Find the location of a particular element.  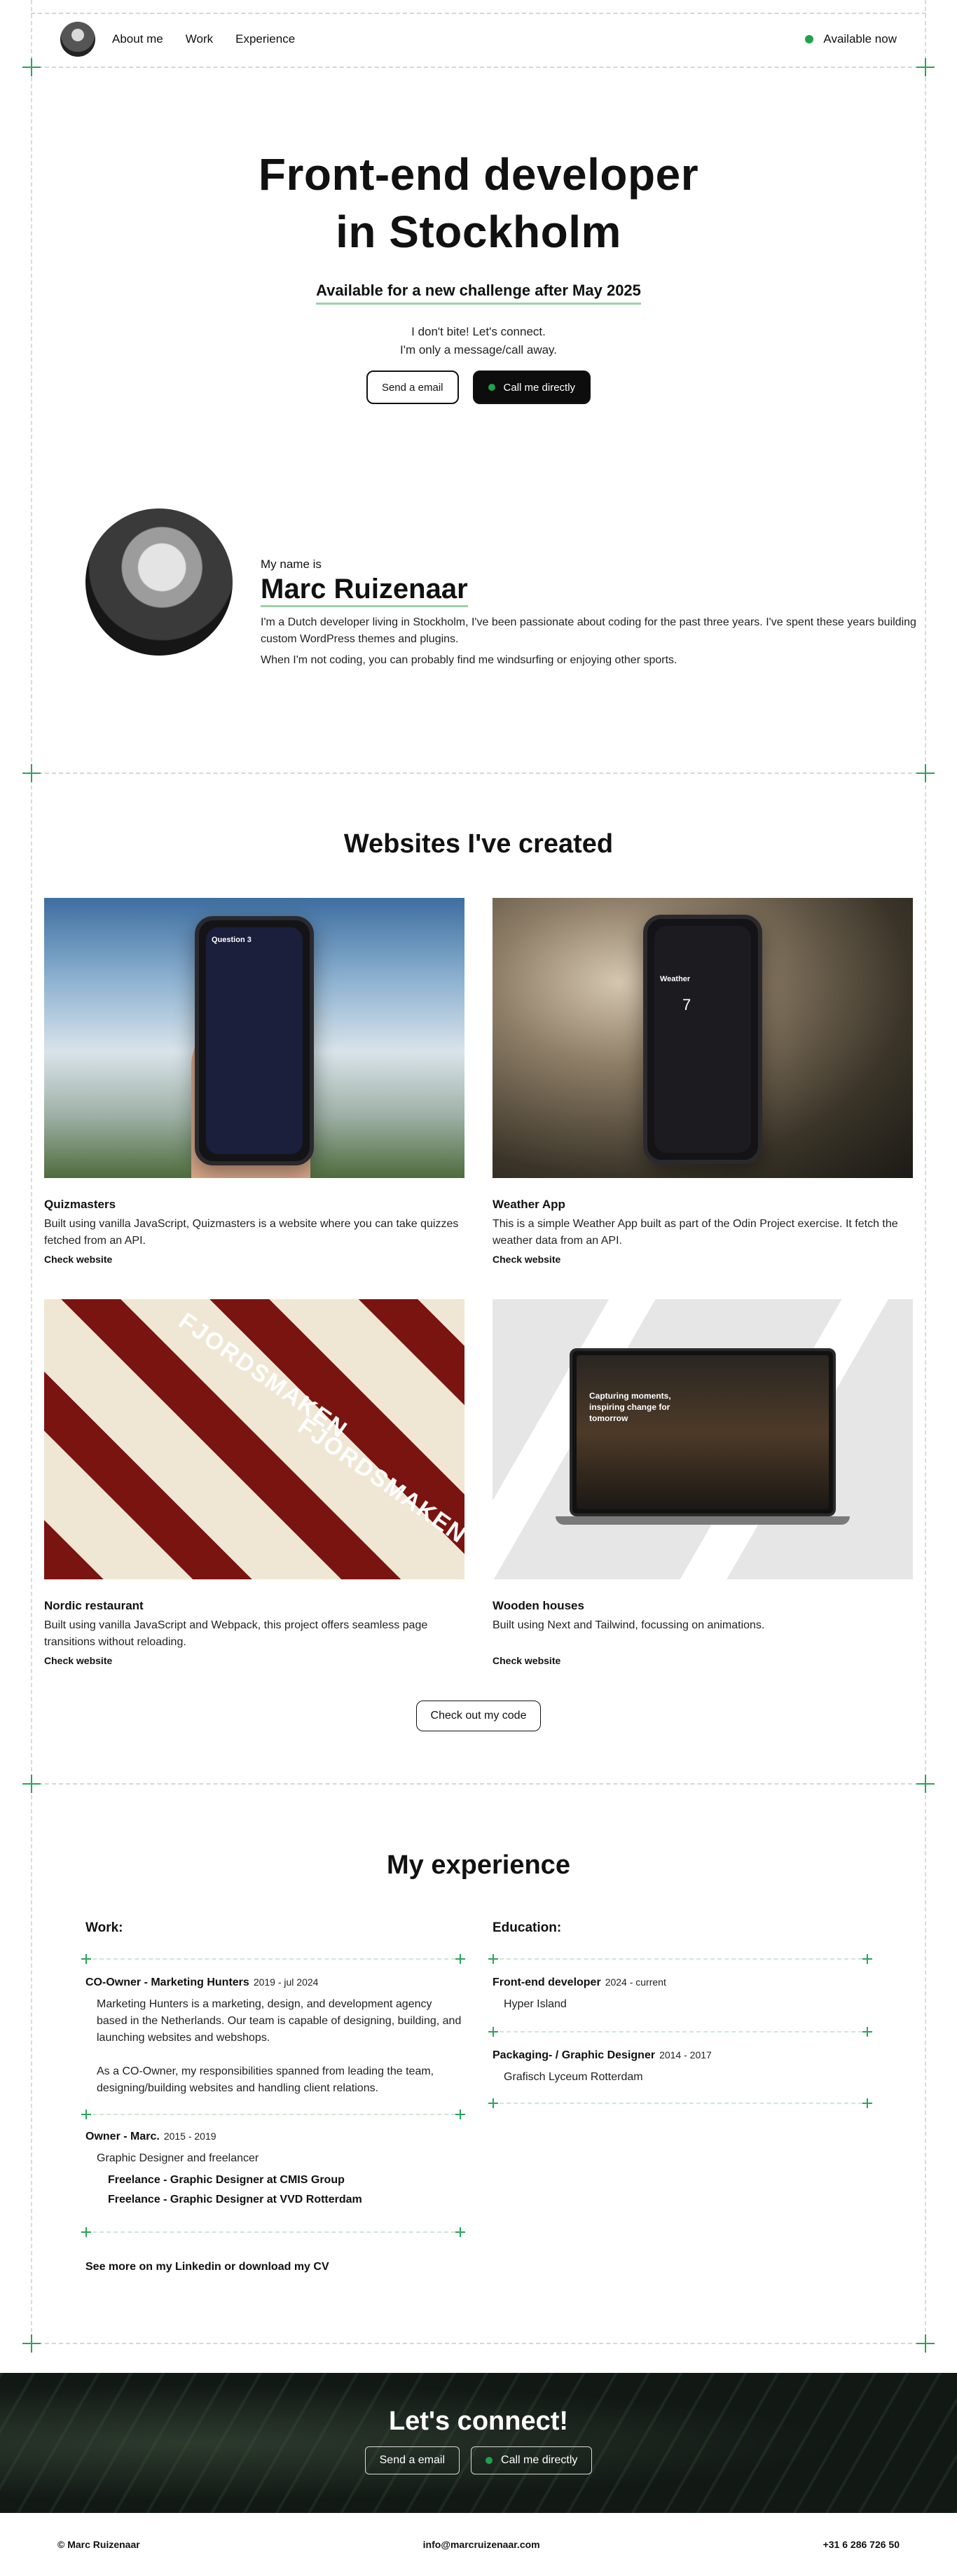

availability-status: Available now is located at coordinates (851, 39).